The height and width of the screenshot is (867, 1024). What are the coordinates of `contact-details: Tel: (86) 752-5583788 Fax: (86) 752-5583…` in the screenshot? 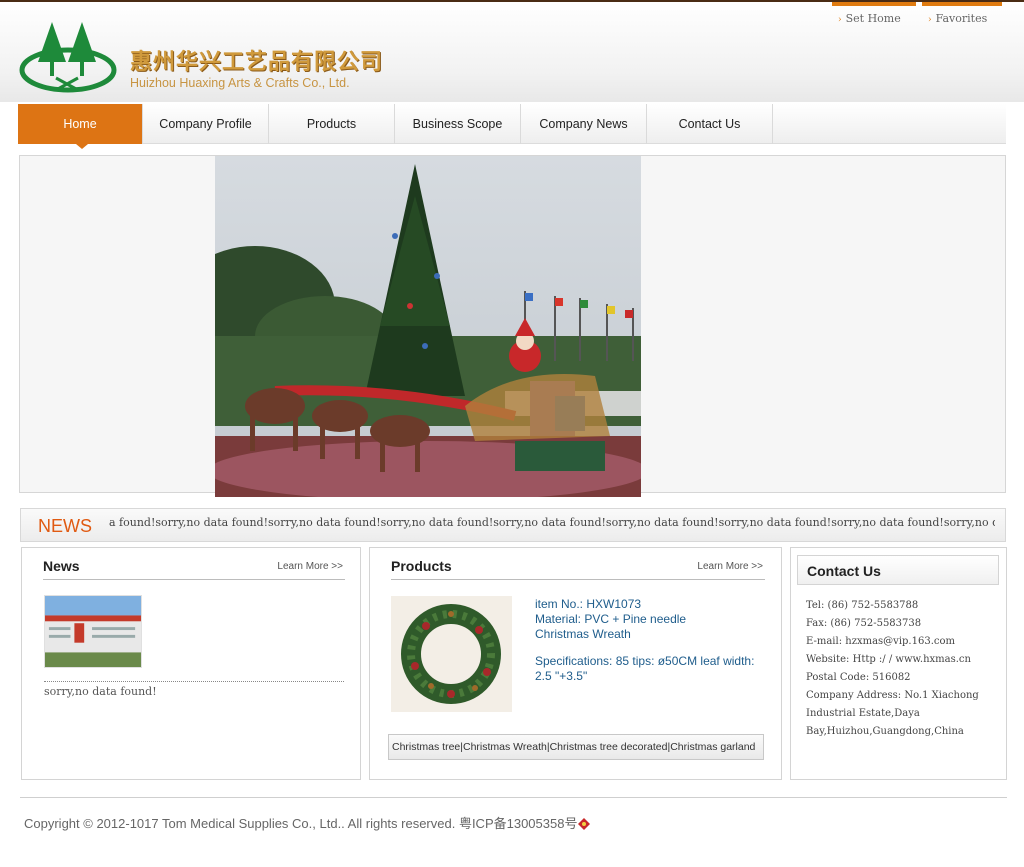 It's located at (904, 669).